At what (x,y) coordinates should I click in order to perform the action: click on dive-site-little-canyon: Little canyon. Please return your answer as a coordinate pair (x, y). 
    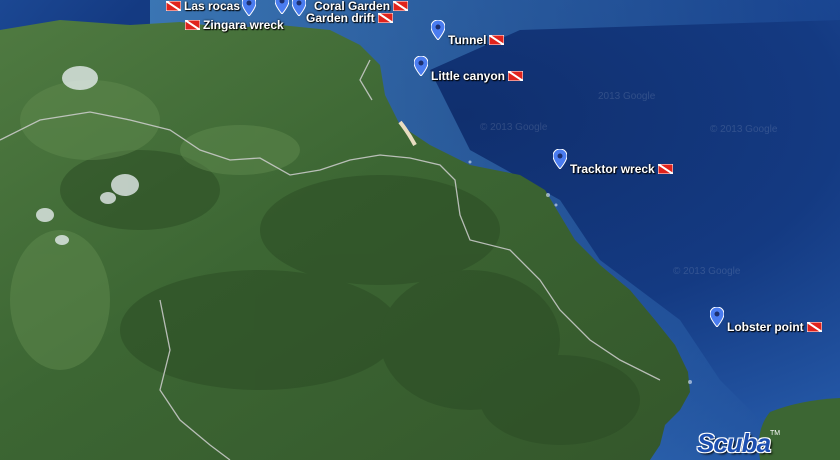
    Looking at the image, I should click on (469, 69).